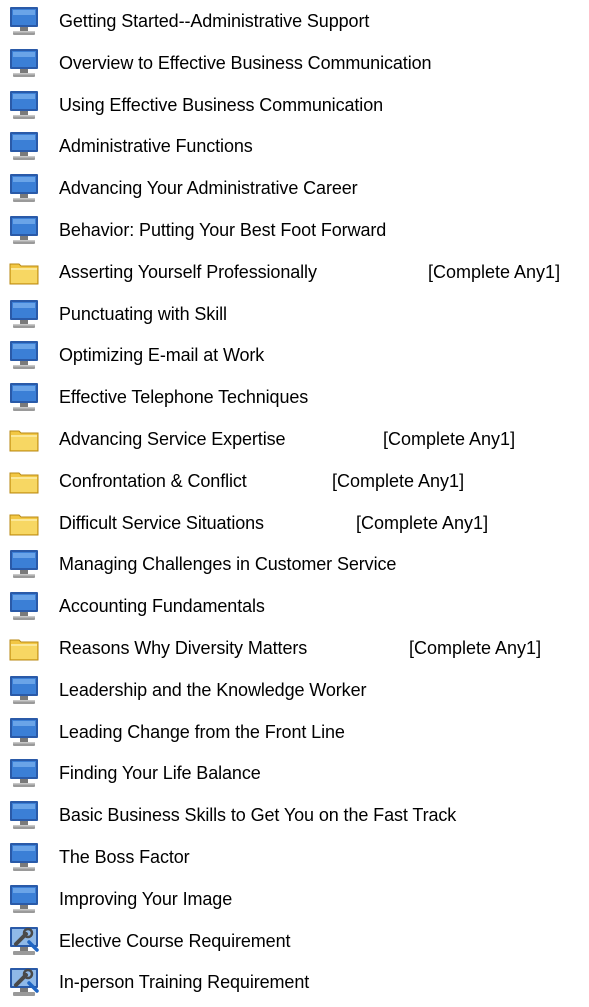 Image resolution: width=589 pixels, height=1007 pixels. I want to click on item-label: The Boss Factor, so click(124, 857).